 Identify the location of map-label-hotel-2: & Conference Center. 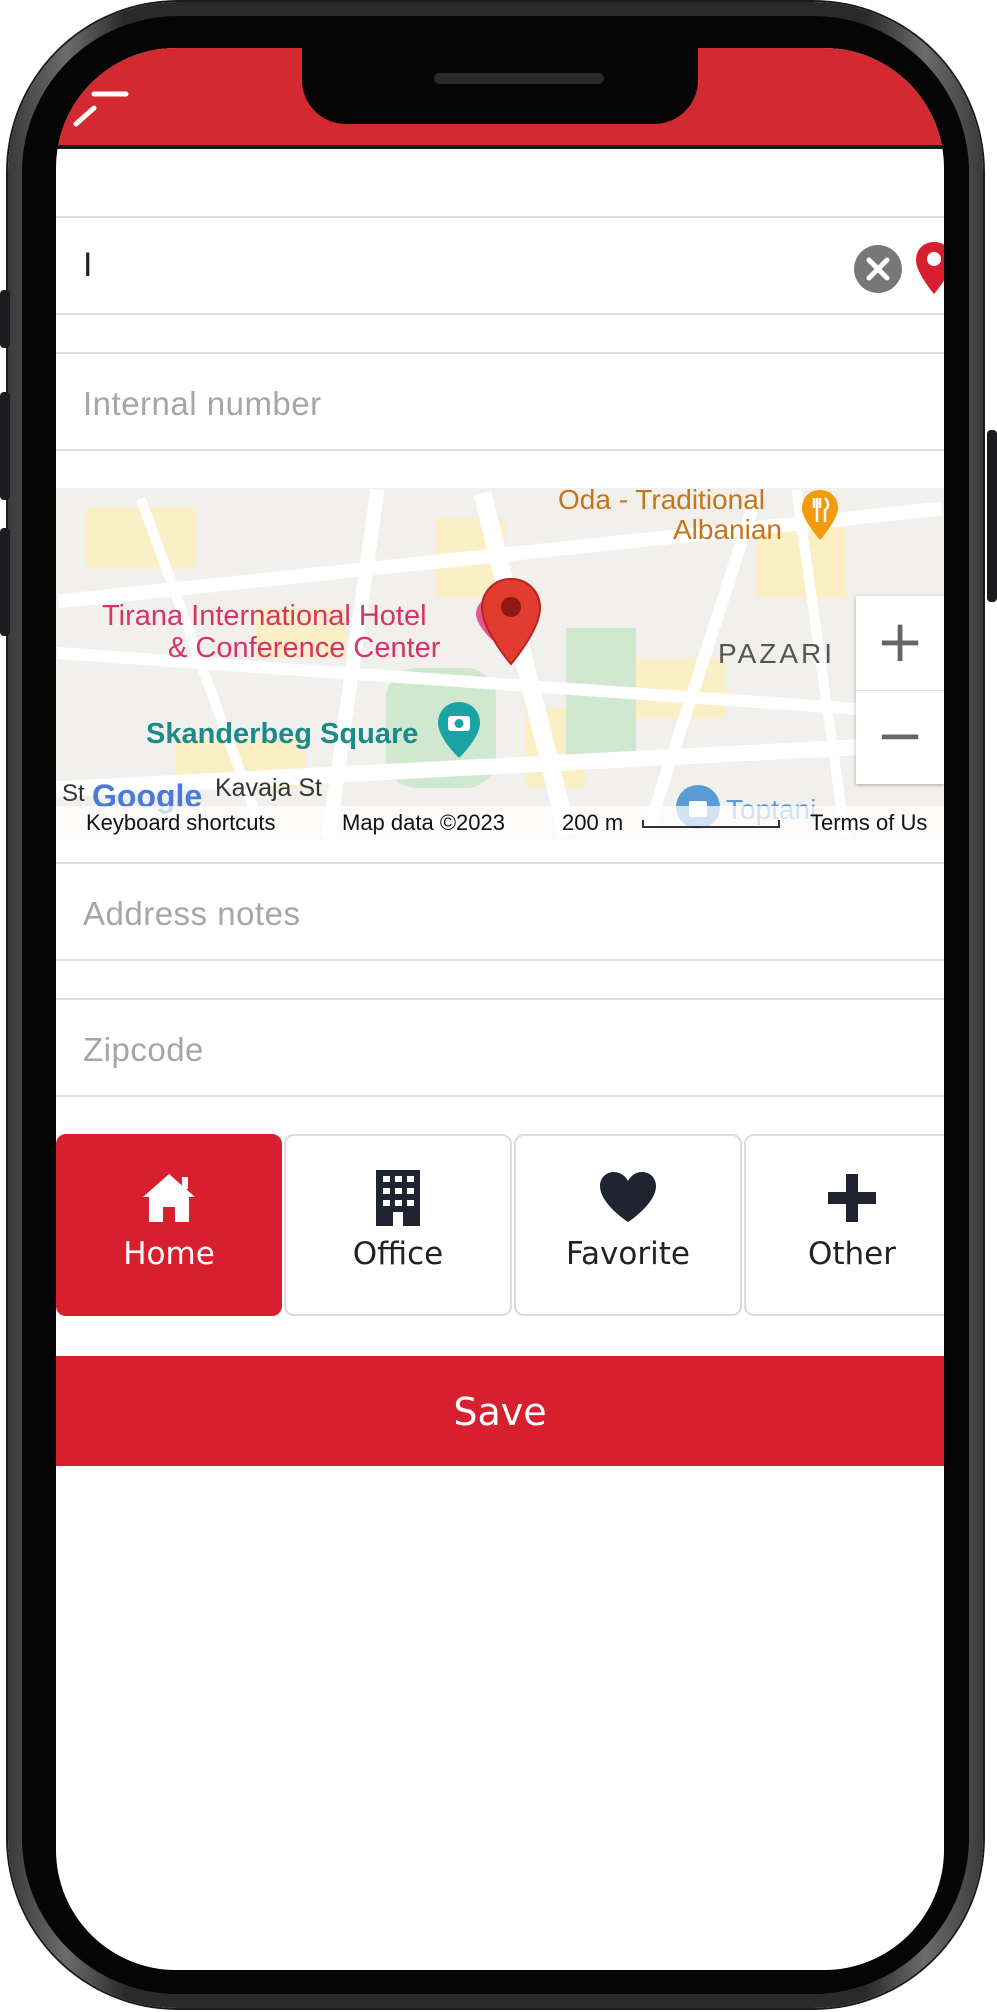
(304, 648).